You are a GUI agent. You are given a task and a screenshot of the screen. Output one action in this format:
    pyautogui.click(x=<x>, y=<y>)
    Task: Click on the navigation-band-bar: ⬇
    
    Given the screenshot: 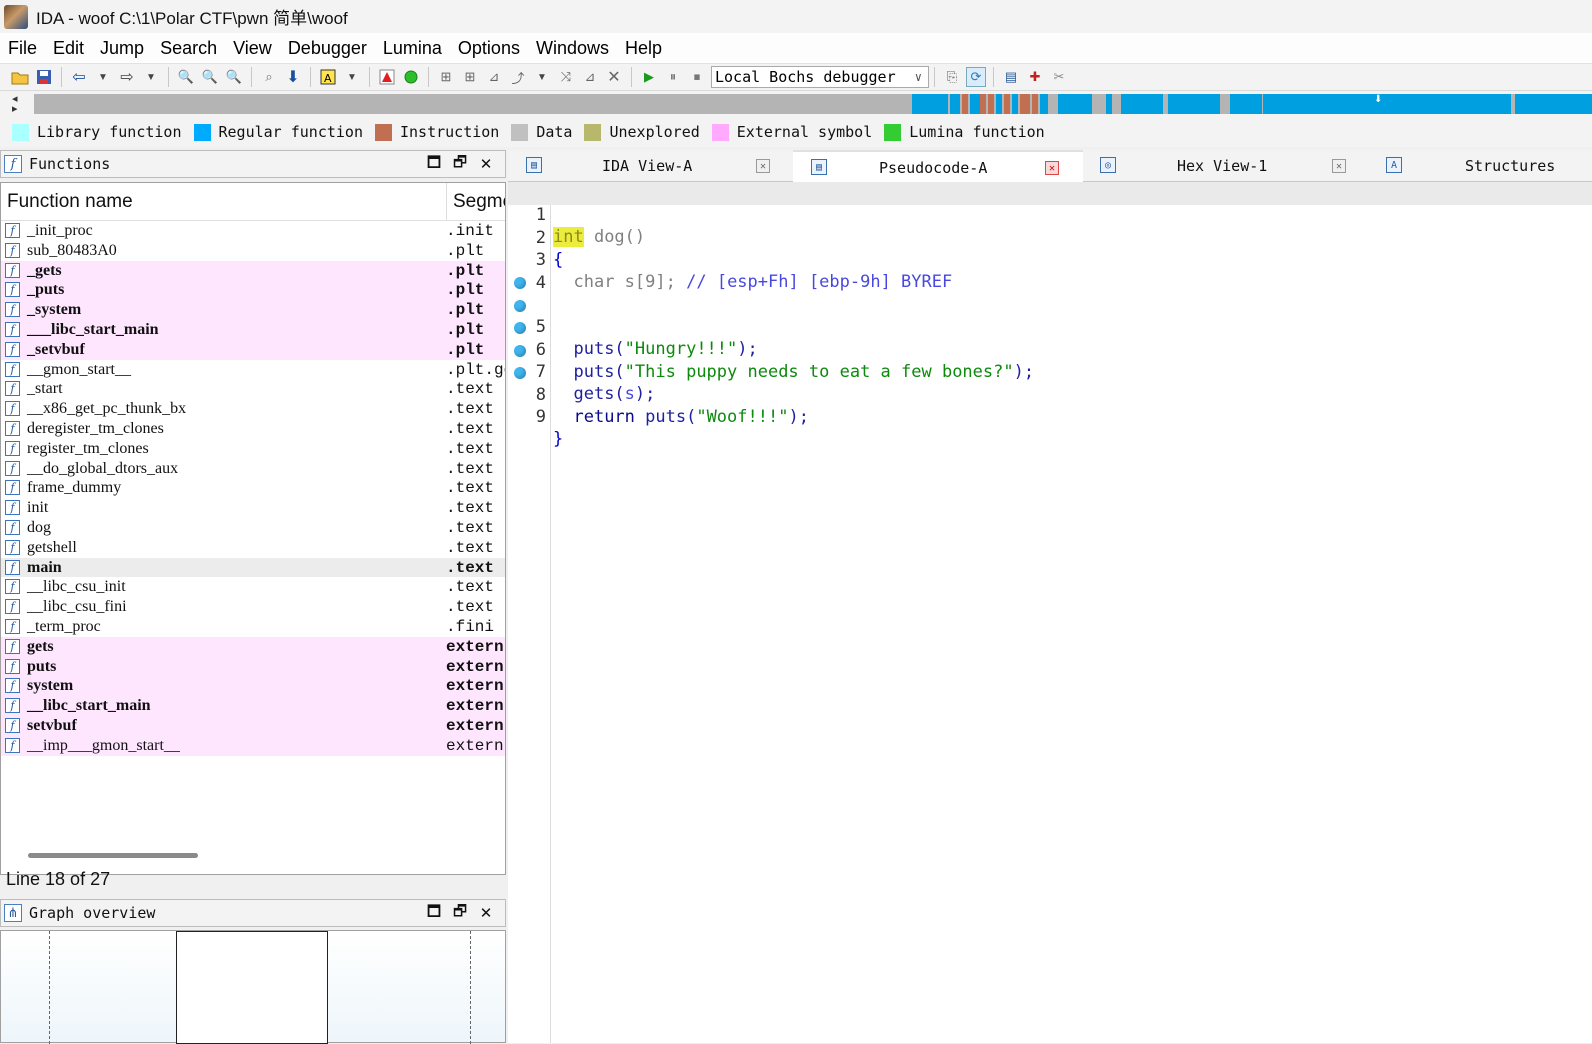 What is the action you would take?
    pyautogui.click(x=813, y=104)
    